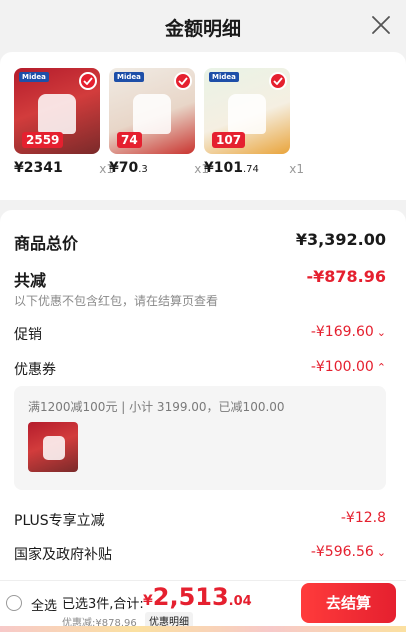 The image size is (406, 632). What do you see at coordinates (200, 279) in the screenshot?
I see `discount-row: 共减 -¥878.96` at bounding box center [200, 279].